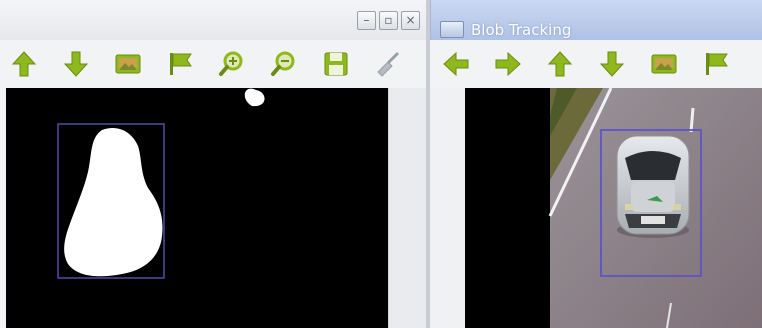  What do you see at coordinates (447, 208) in the screenshot?
I see `tracking-side-panel` at bounding box center [447, 208].